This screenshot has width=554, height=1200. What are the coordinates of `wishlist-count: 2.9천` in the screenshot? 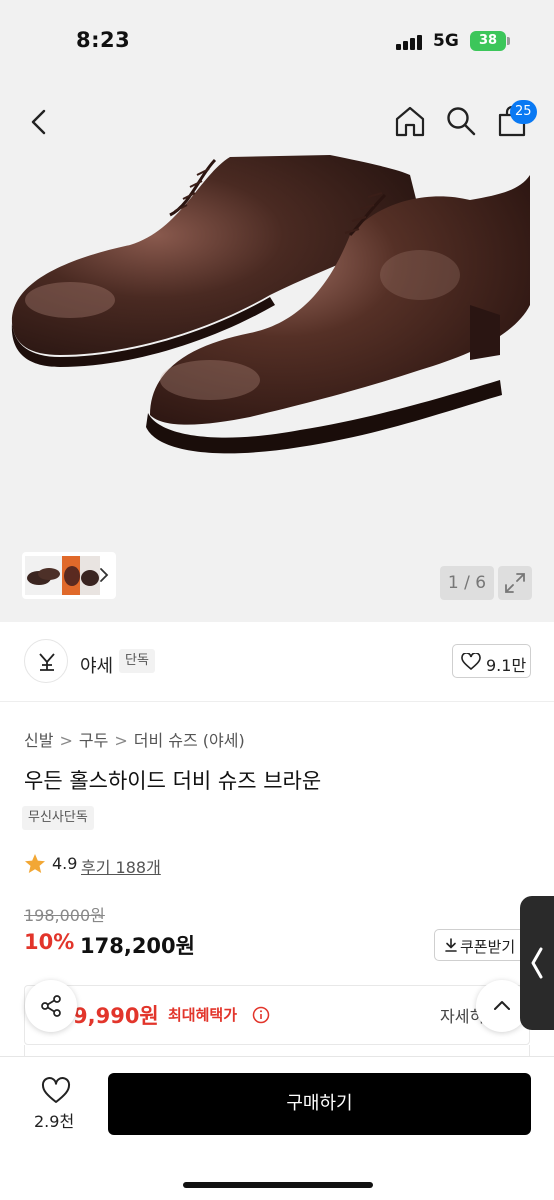 It's located at (54, 1121).